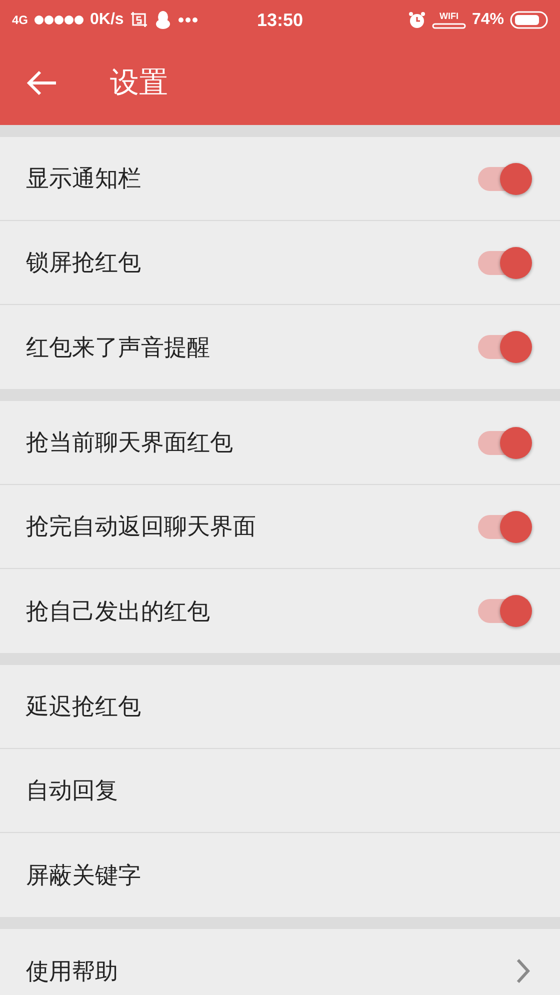  Describe the element at coordinates (529, 20) in the screenshot. I see `battery-icon` at that location.